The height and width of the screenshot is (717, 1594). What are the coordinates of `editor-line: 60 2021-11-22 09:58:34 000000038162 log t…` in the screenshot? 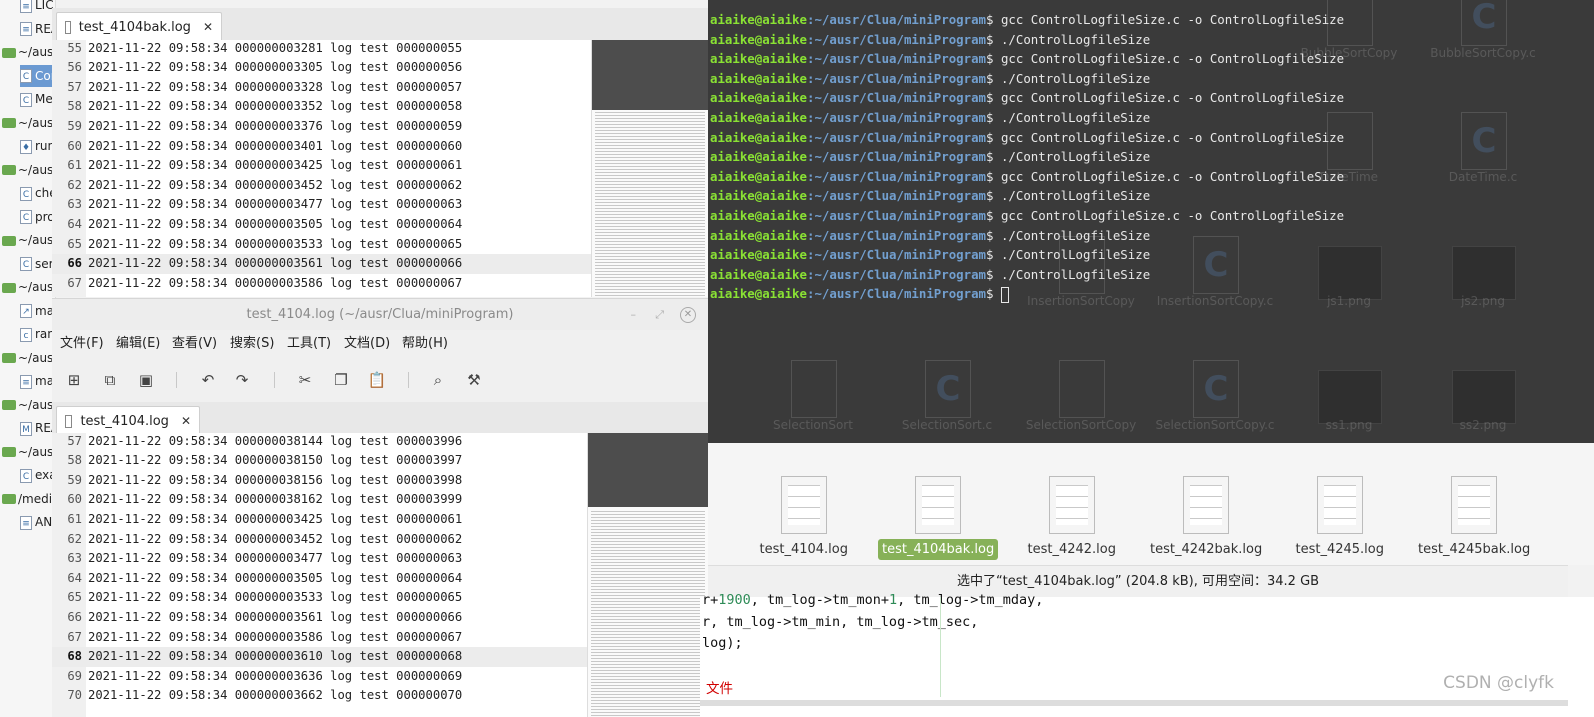 It's located at (319, 500).